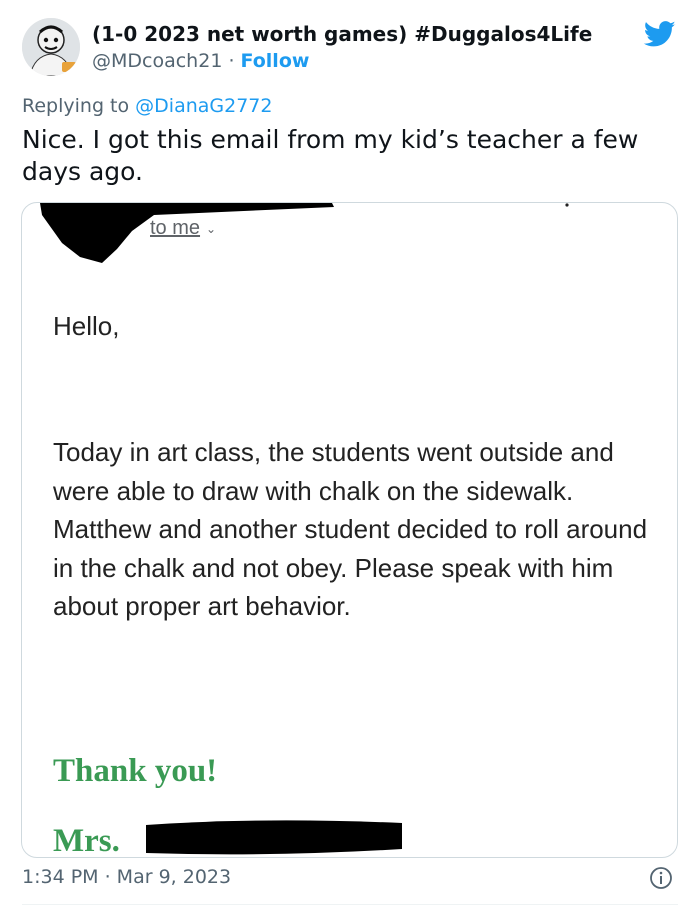  Describe the element at coordinates (126, 877) in the screenshot. I see `tweet-timestamp: 1:34 PM · Mar 9, 2023` at that location.